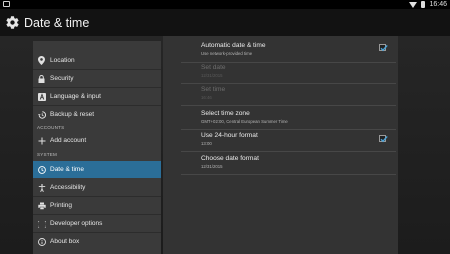 This screenshot has height=254, width=450. Describe the element at coordinates (97, 60) in the screenshot. I see `sidebar-item-location: Location` at that location.